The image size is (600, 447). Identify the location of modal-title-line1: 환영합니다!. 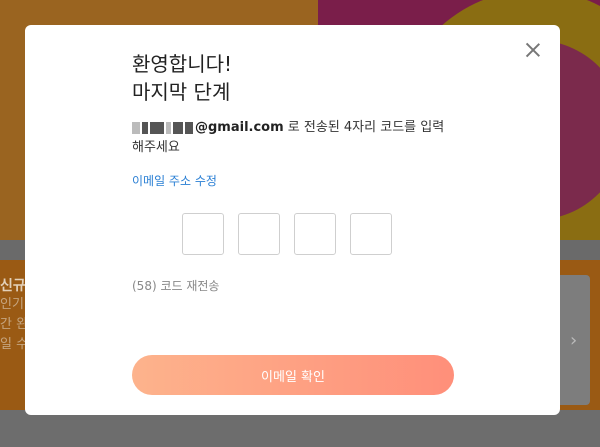
(182, 64).